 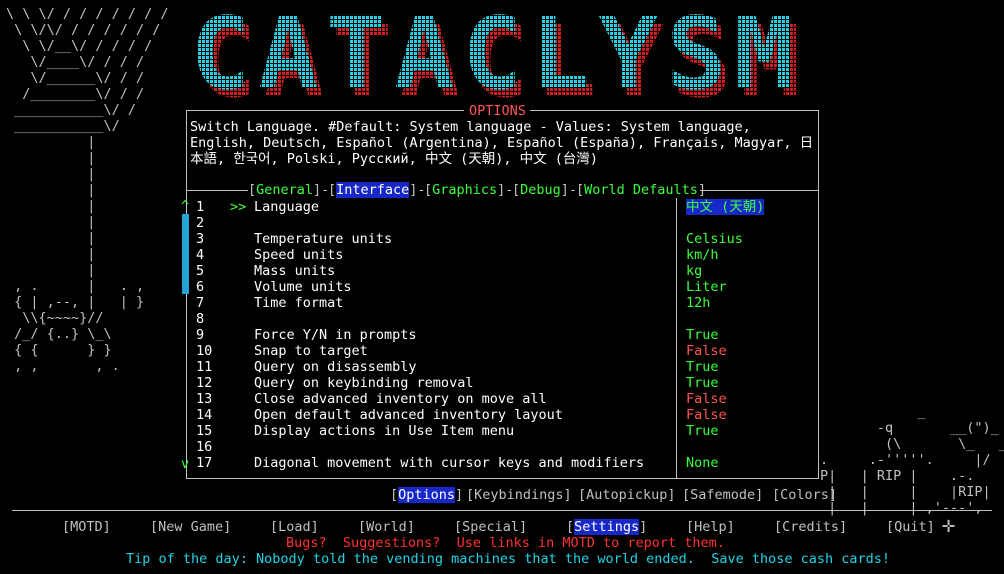 I want to click on menu-label: Help, so click(x=710, y=527).